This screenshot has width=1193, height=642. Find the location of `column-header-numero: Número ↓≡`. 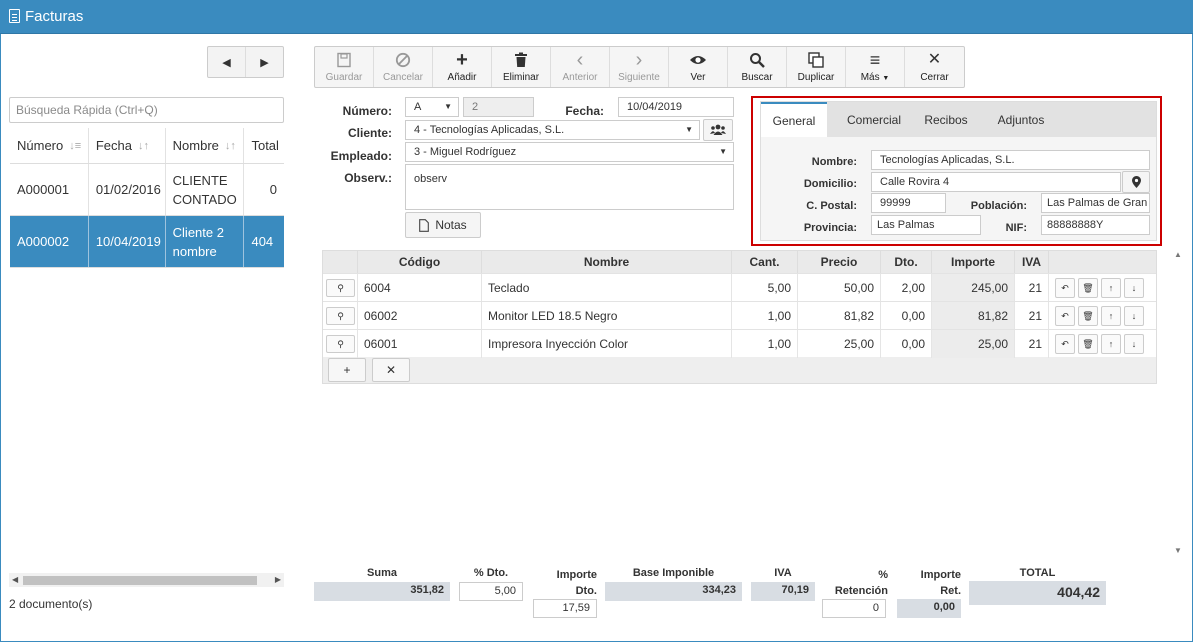

column-header-numero: Número ↓≡ is located at coordinates (49, 145).